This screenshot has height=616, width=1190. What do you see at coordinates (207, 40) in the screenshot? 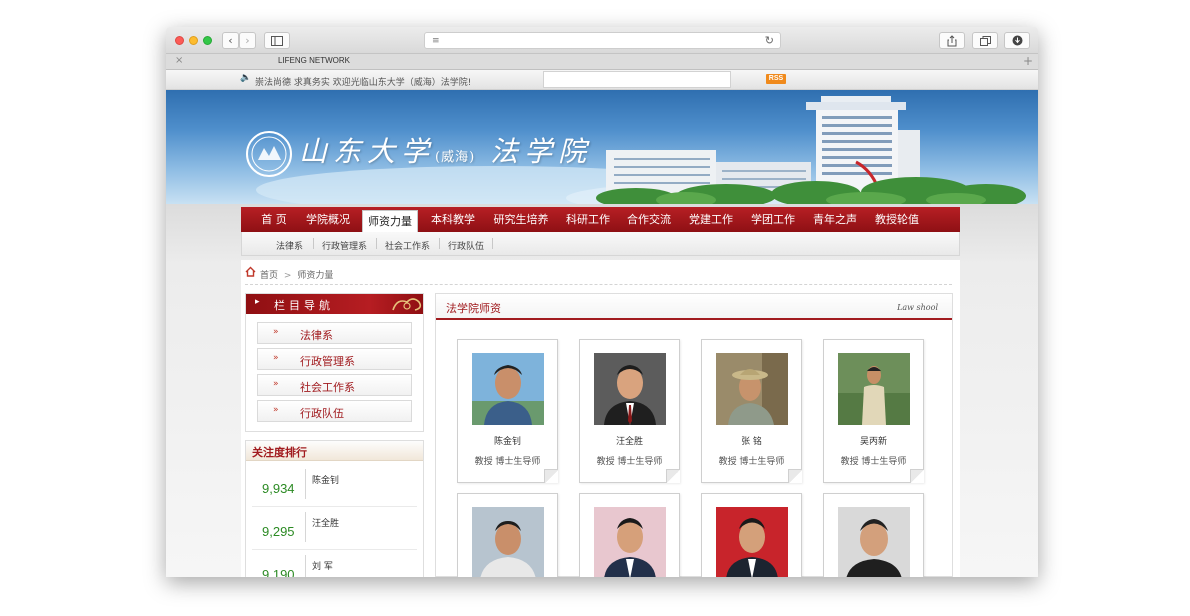
I see `zoom-window-button` at bounding box center [207, 40].